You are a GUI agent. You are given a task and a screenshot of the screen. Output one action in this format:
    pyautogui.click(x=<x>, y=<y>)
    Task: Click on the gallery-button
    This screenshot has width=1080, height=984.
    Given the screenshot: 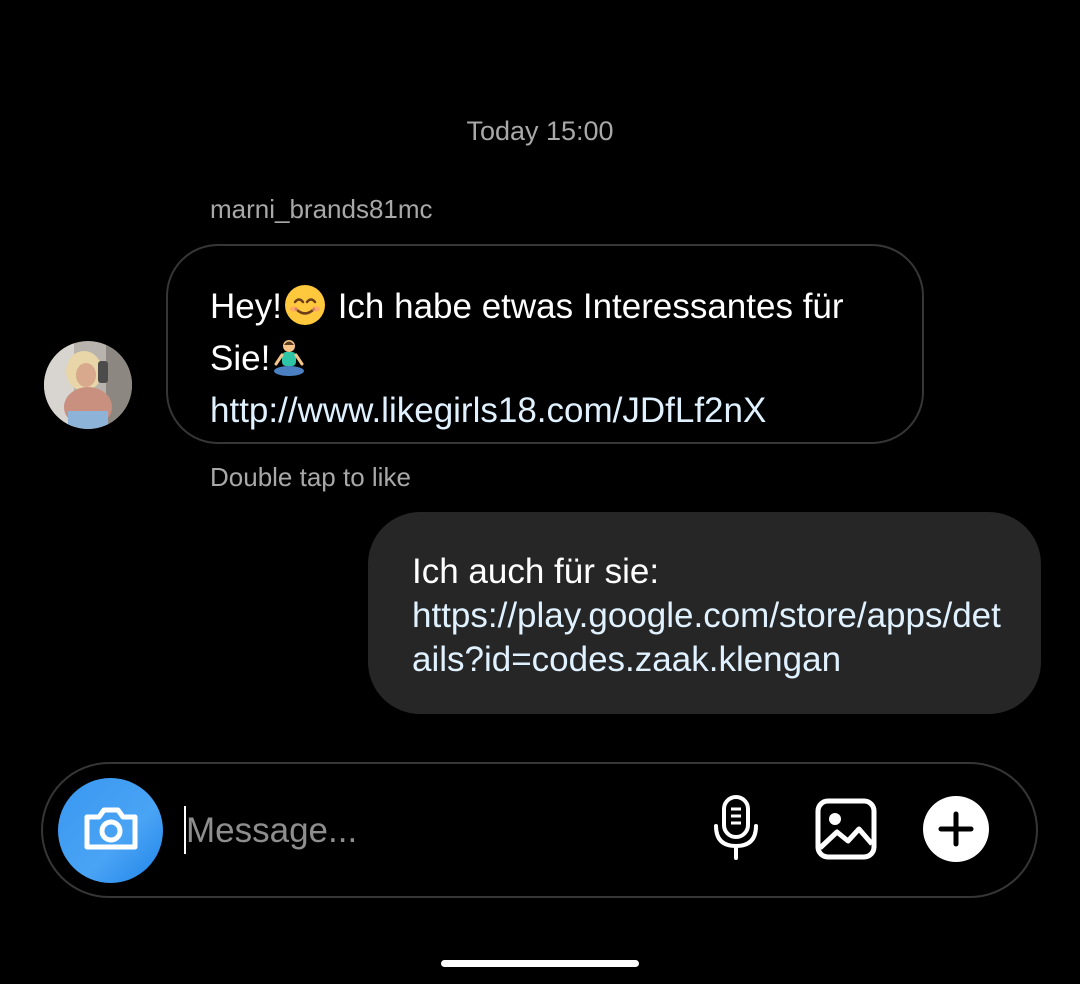 What is the action you would take?
    pyautogui.click(x=846, y=831)
    